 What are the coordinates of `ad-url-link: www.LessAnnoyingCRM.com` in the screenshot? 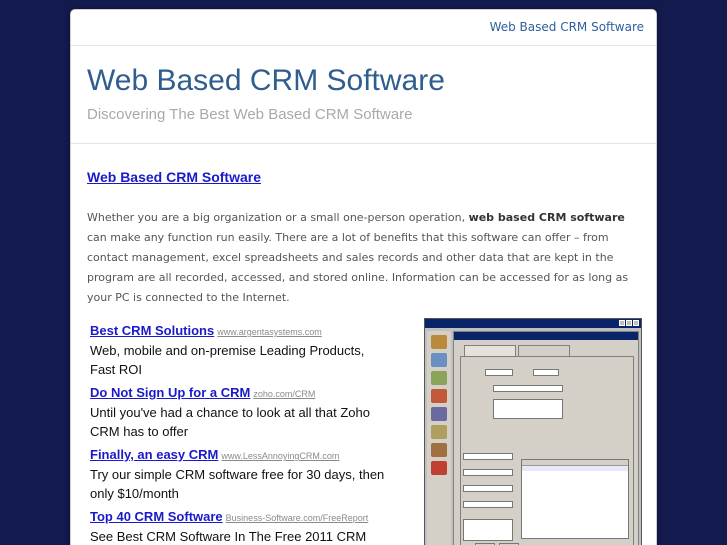 It's located at (280, 456).